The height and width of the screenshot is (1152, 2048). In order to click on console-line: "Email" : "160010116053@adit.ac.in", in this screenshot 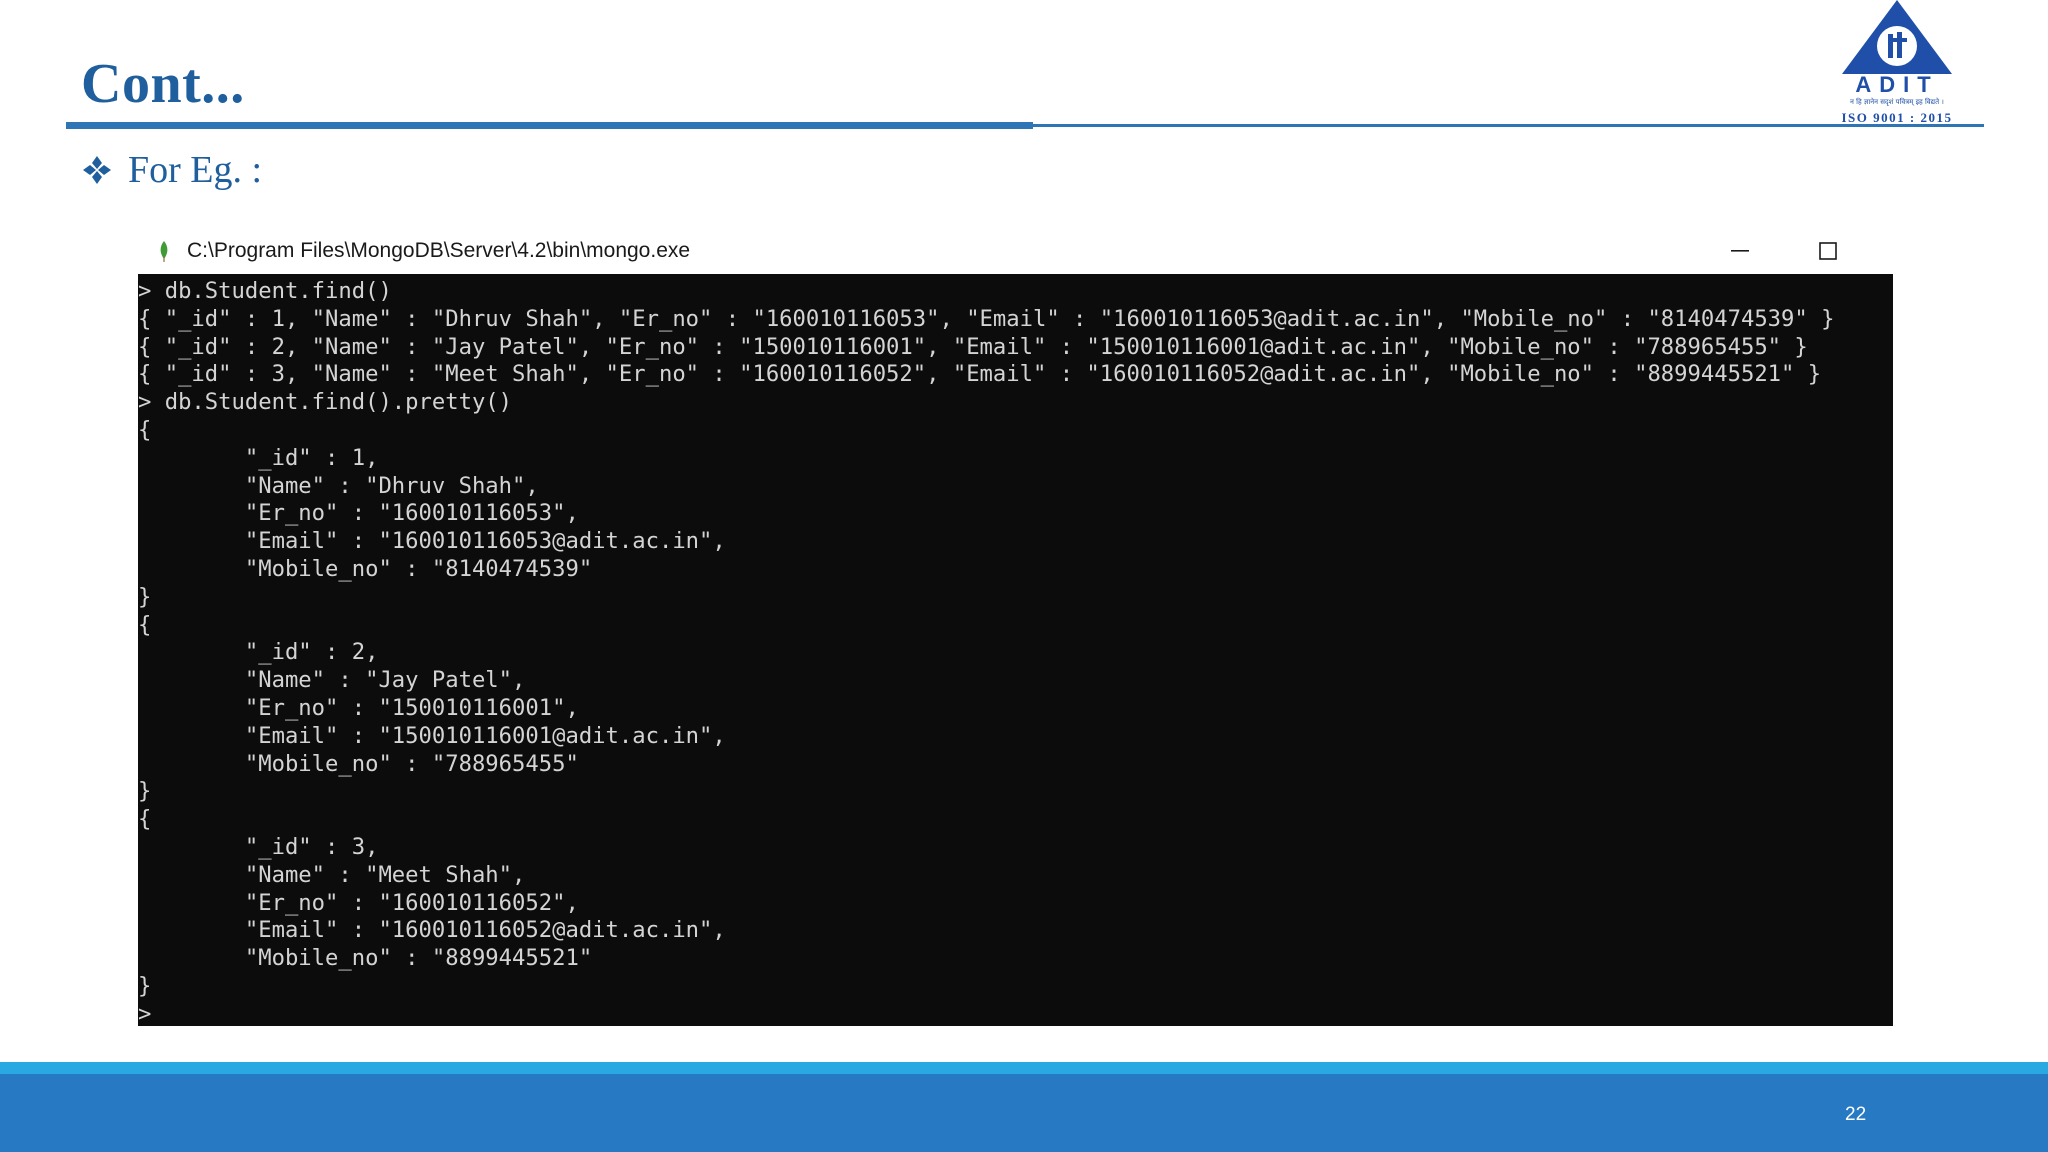, I will do `click(432, 541)`.